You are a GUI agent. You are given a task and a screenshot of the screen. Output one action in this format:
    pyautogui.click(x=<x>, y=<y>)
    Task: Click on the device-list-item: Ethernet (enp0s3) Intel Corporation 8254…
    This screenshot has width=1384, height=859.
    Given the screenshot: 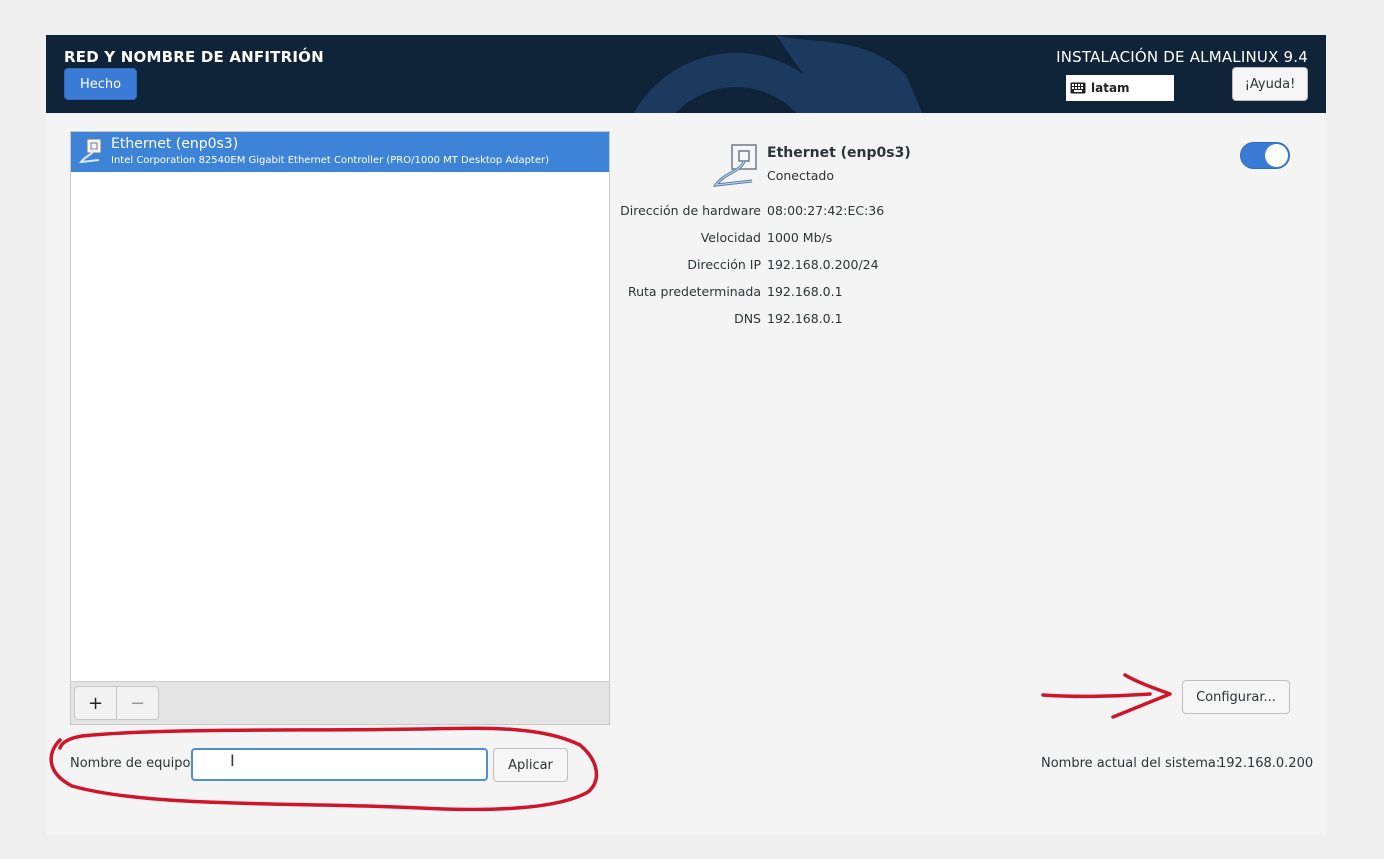 What is the action you would take?
    pyautogui.click(x=340, y=152)
    